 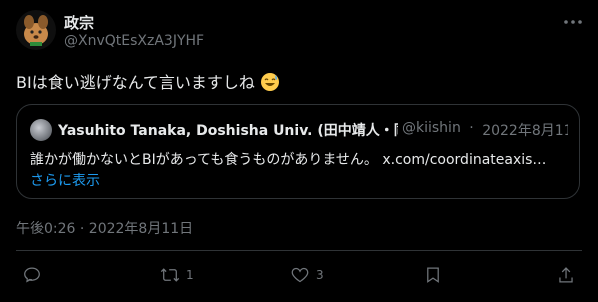 I want to click on quoted-avatar, so click(x=41, y=130).